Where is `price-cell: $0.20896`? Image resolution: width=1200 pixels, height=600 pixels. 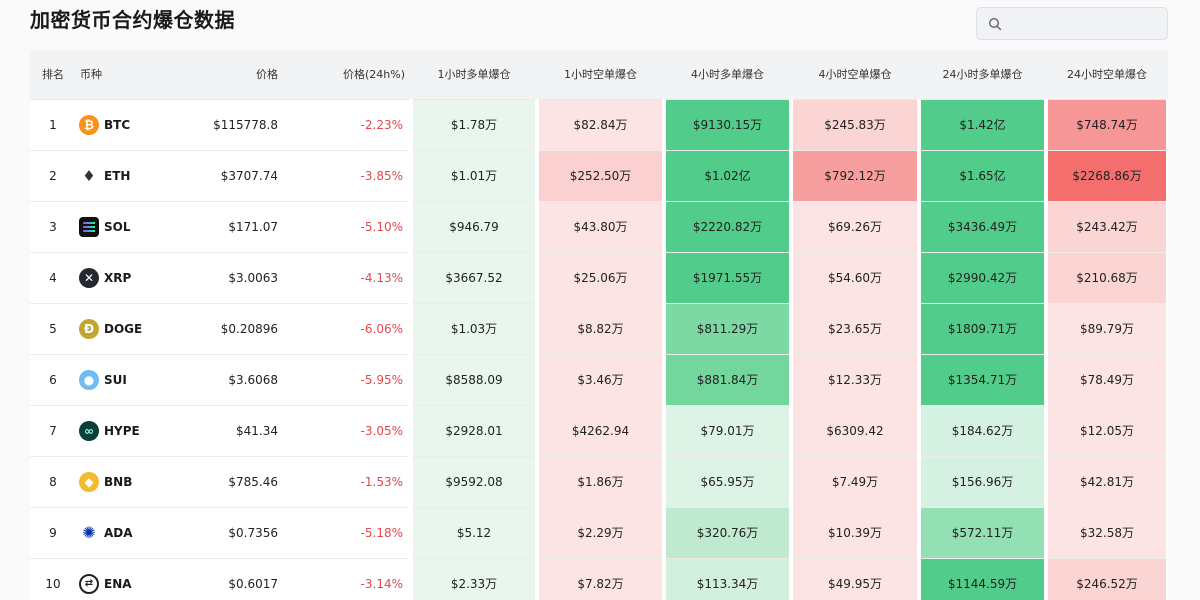
price-cell: $0.20896 is located at coordinates (249, 328).